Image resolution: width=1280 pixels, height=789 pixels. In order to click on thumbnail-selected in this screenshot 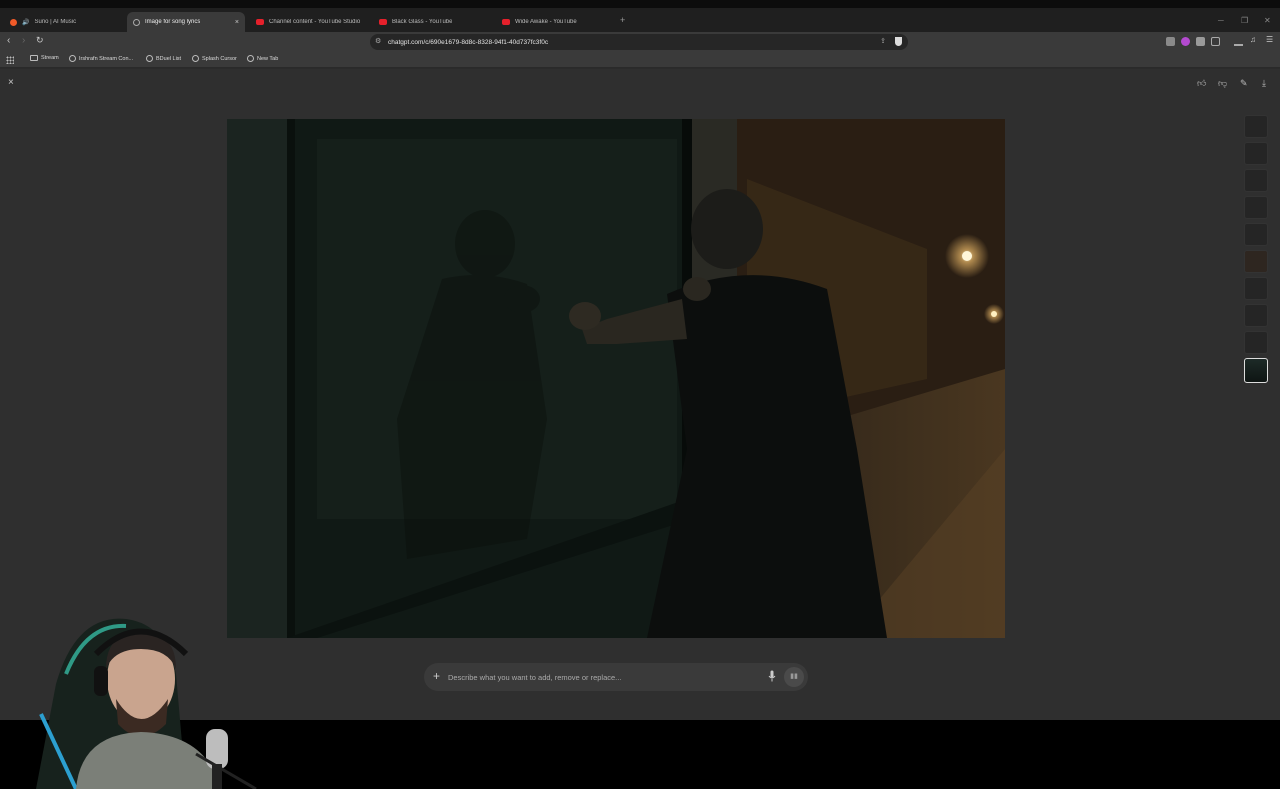, I will do `click(1256, 370)`.